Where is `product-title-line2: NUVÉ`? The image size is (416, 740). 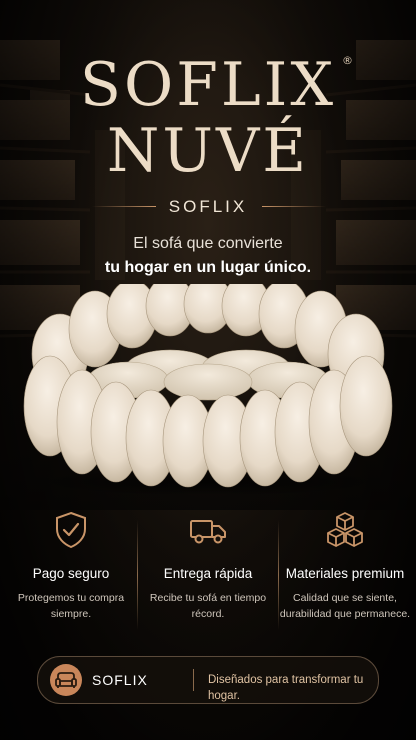
product-title-line2: NUVÉ is located at coordinates (208, 151).